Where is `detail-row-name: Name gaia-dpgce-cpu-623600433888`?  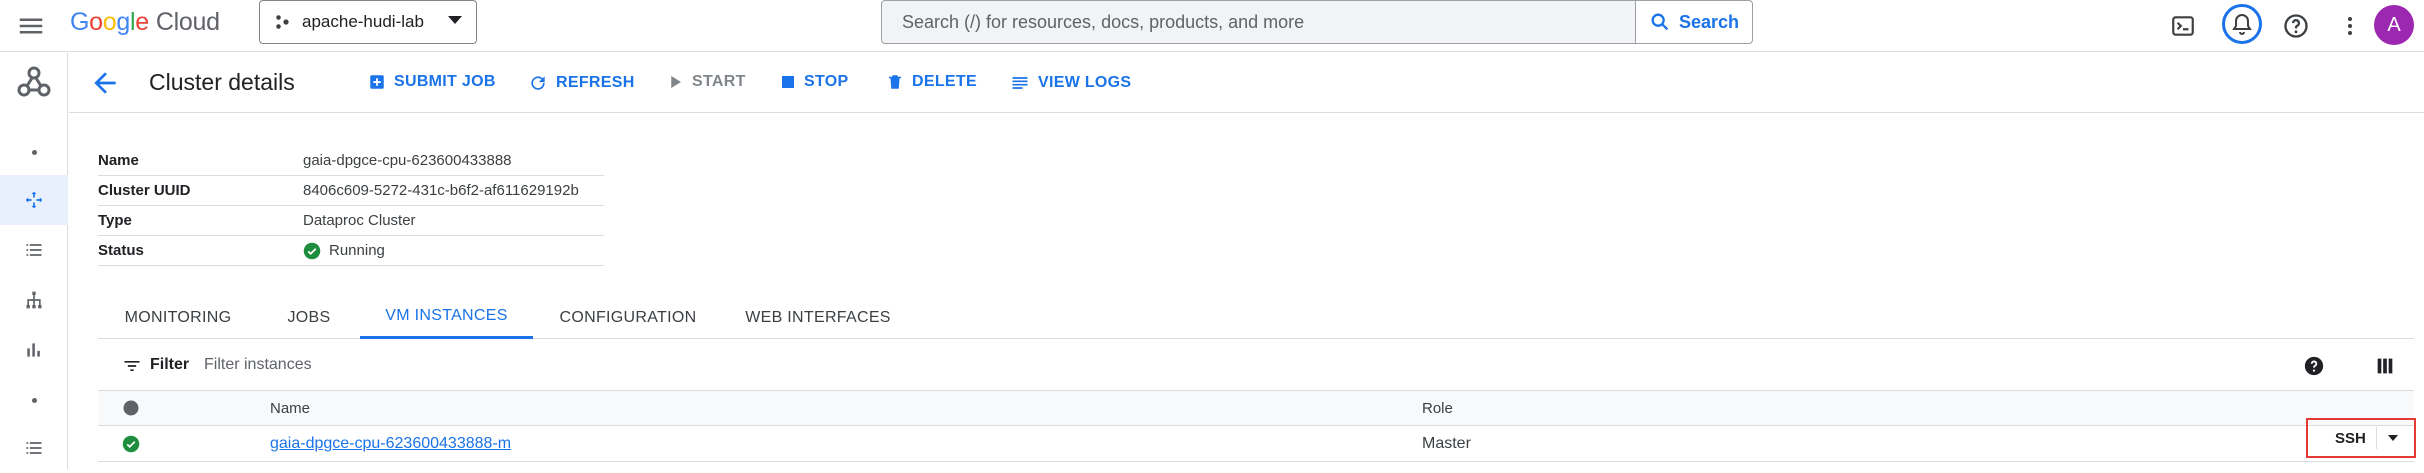
detail-row-name: Name gaia-dpgce-cpu-623600433888 is located at coordinates (351, 161).